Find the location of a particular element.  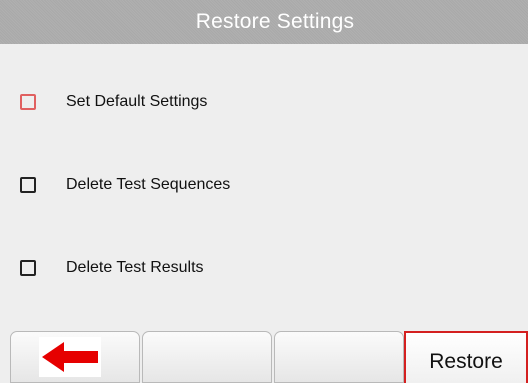

restore-button: Restore is located at coordinates (466, 357).